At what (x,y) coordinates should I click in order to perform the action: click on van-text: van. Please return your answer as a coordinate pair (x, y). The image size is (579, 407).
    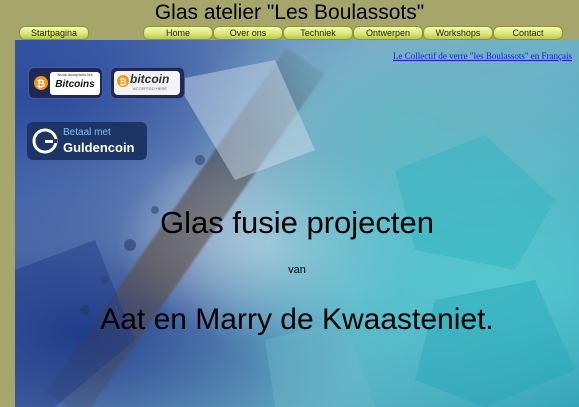
    Looking at the image, I should click on (297, 270).